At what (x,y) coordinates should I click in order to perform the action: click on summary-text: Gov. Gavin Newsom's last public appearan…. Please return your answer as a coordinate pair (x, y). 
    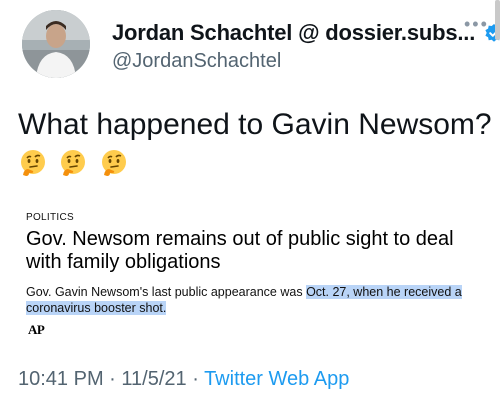
    Looking at the image, I should click on (166, 292).